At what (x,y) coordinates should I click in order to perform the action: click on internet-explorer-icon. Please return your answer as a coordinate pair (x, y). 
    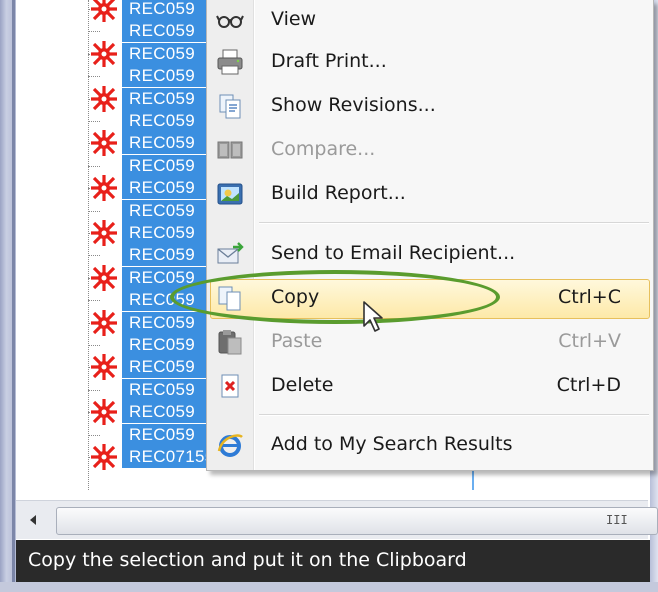
    Looking at the image, I should click on (230, 445).